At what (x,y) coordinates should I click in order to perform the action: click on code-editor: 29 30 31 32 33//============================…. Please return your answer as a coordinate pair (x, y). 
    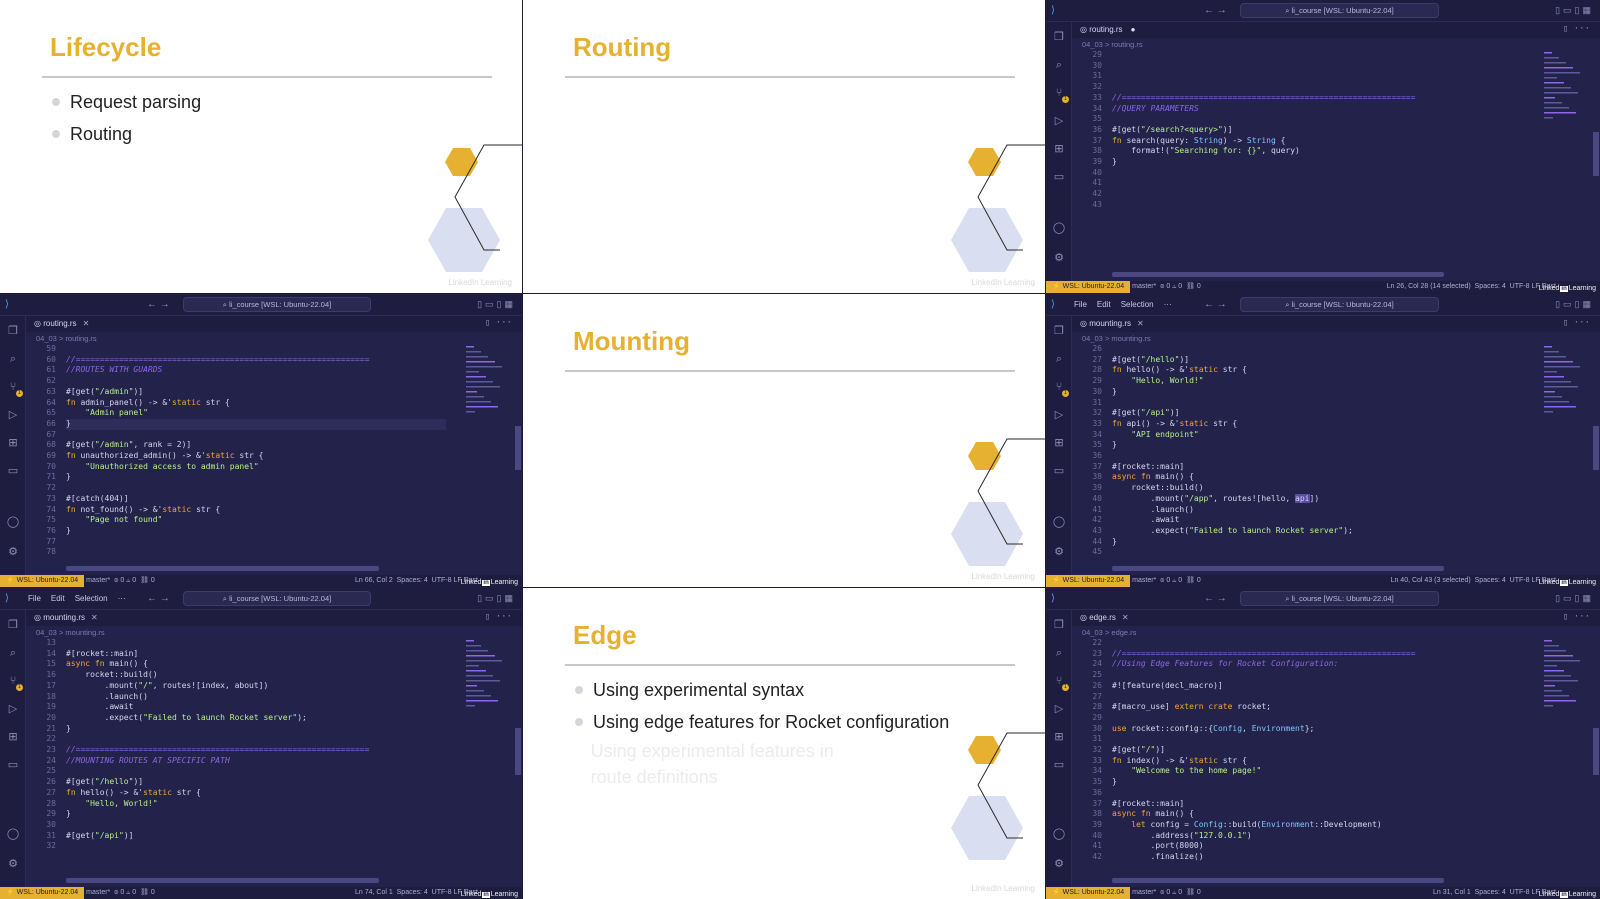
    Looking at the image, I should click on (1243, 130).